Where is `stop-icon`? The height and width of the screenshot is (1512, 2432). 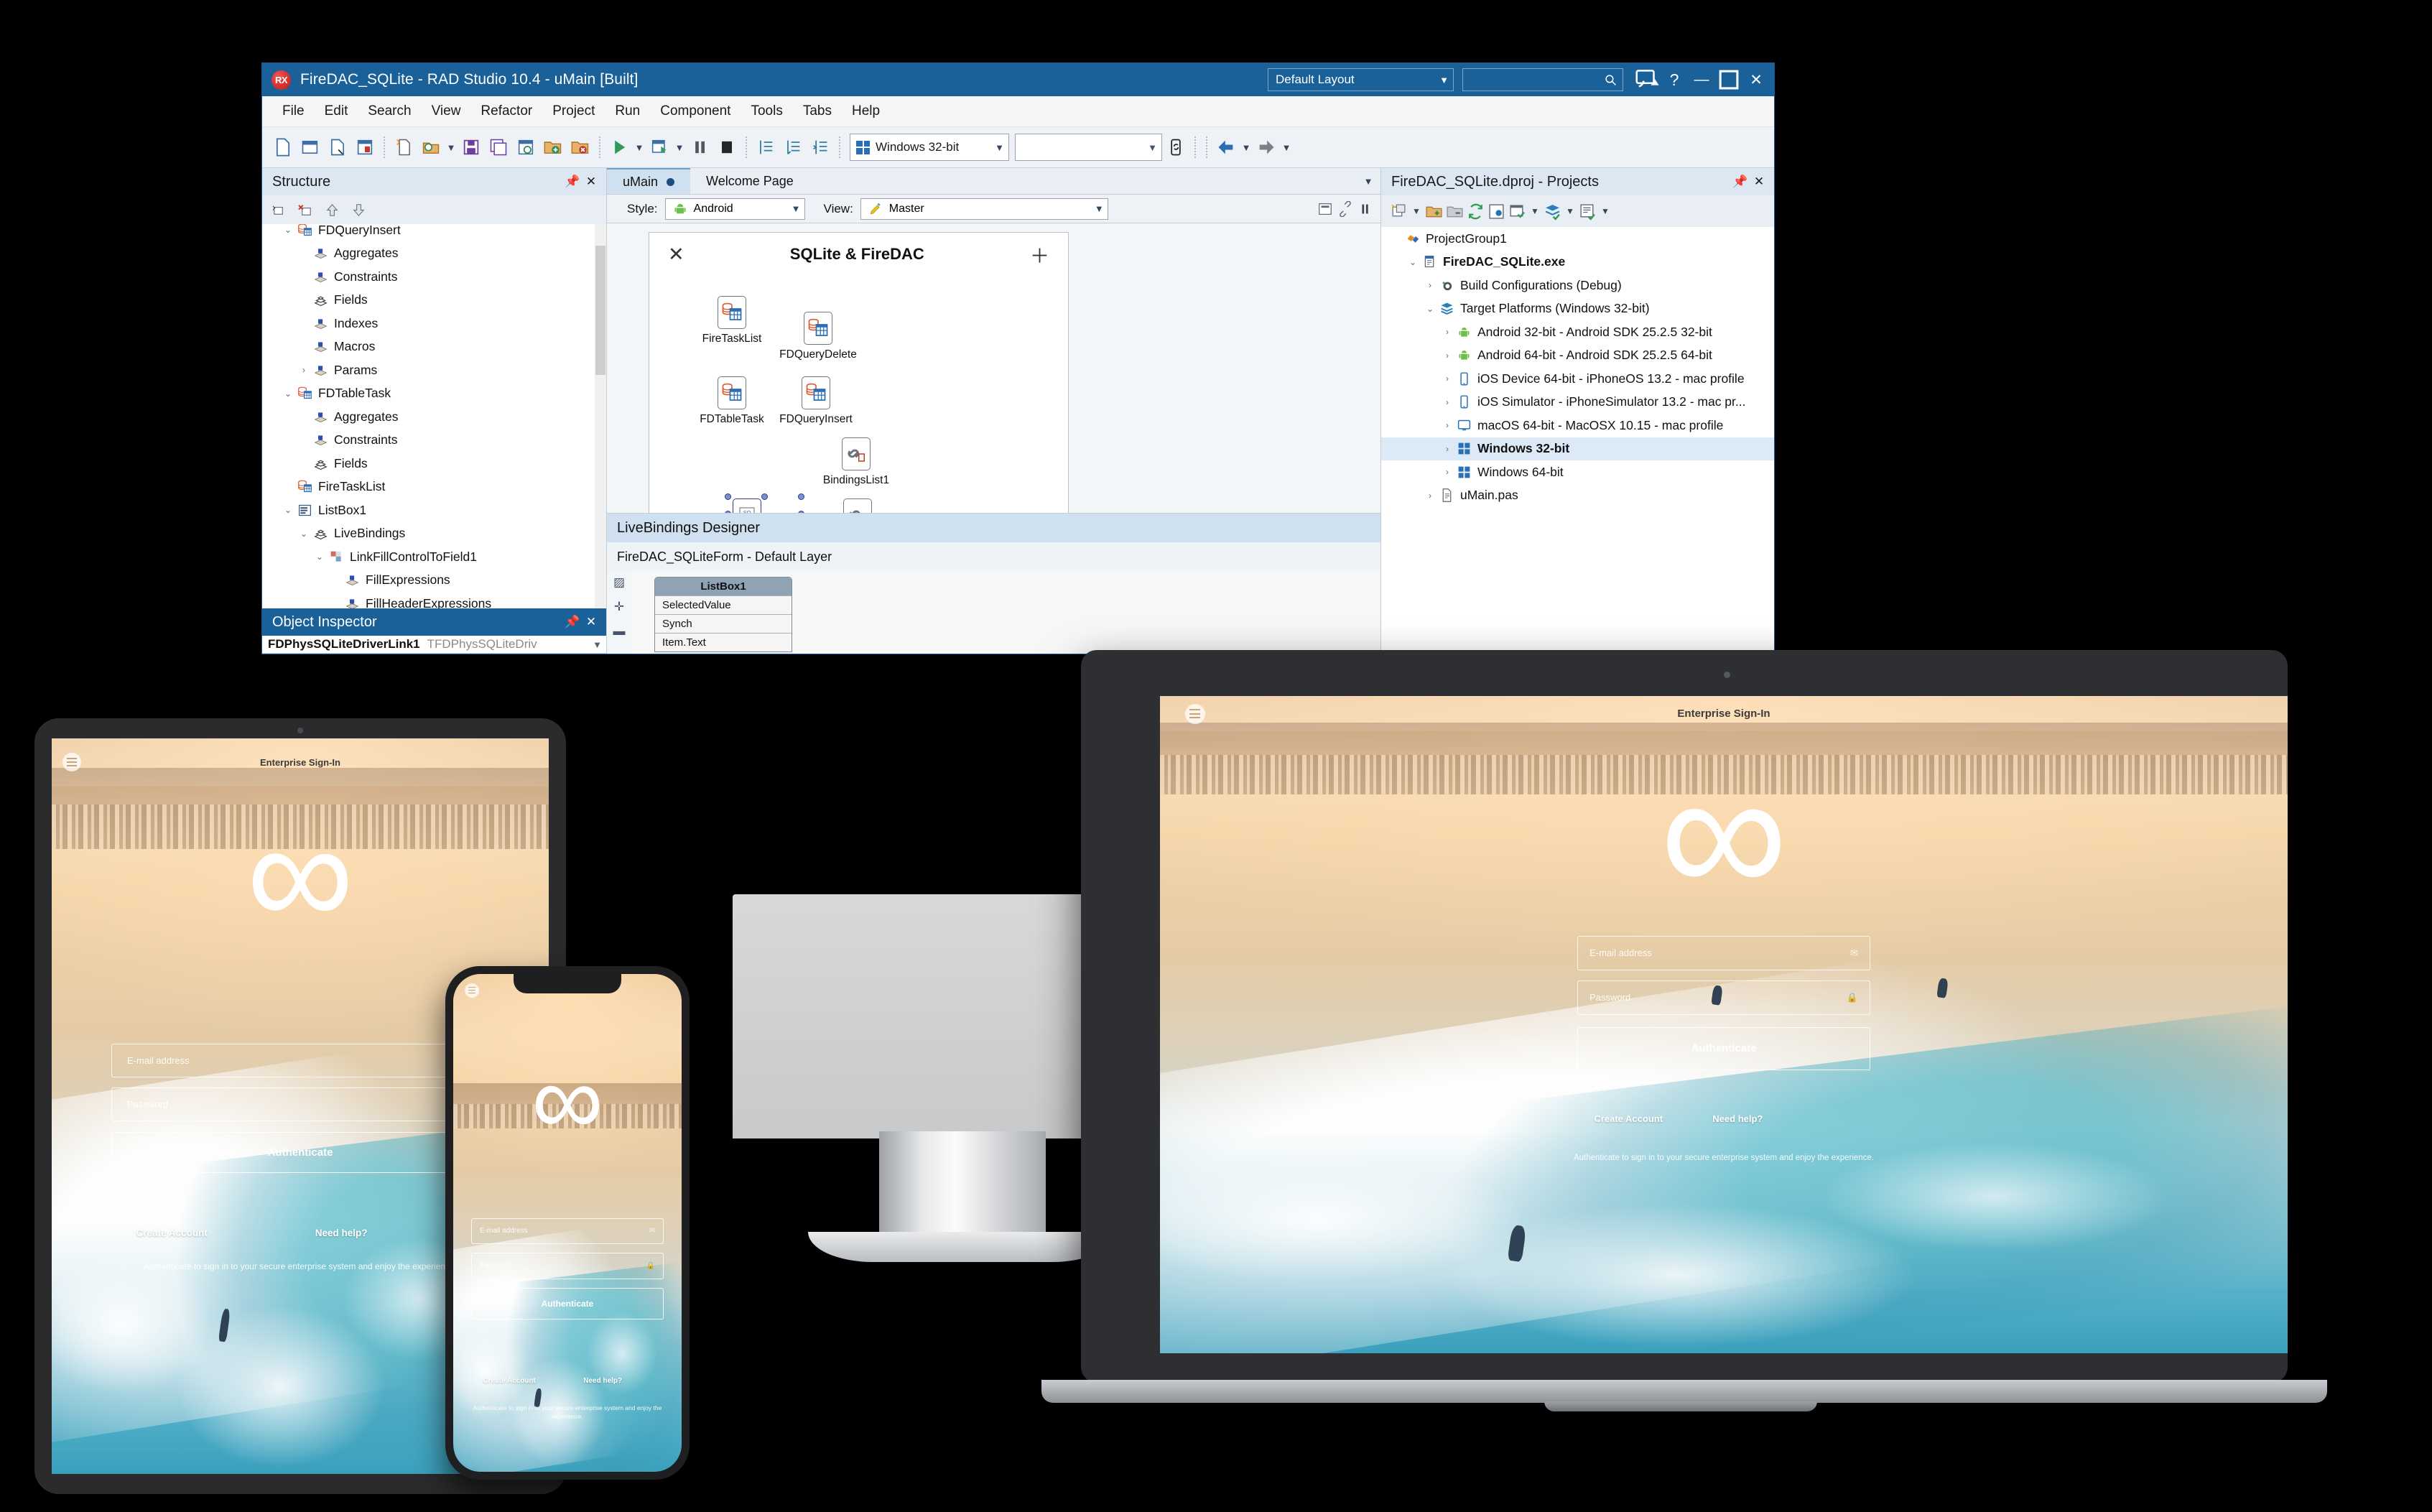 stop-icon is located at coordinates (727, 147).